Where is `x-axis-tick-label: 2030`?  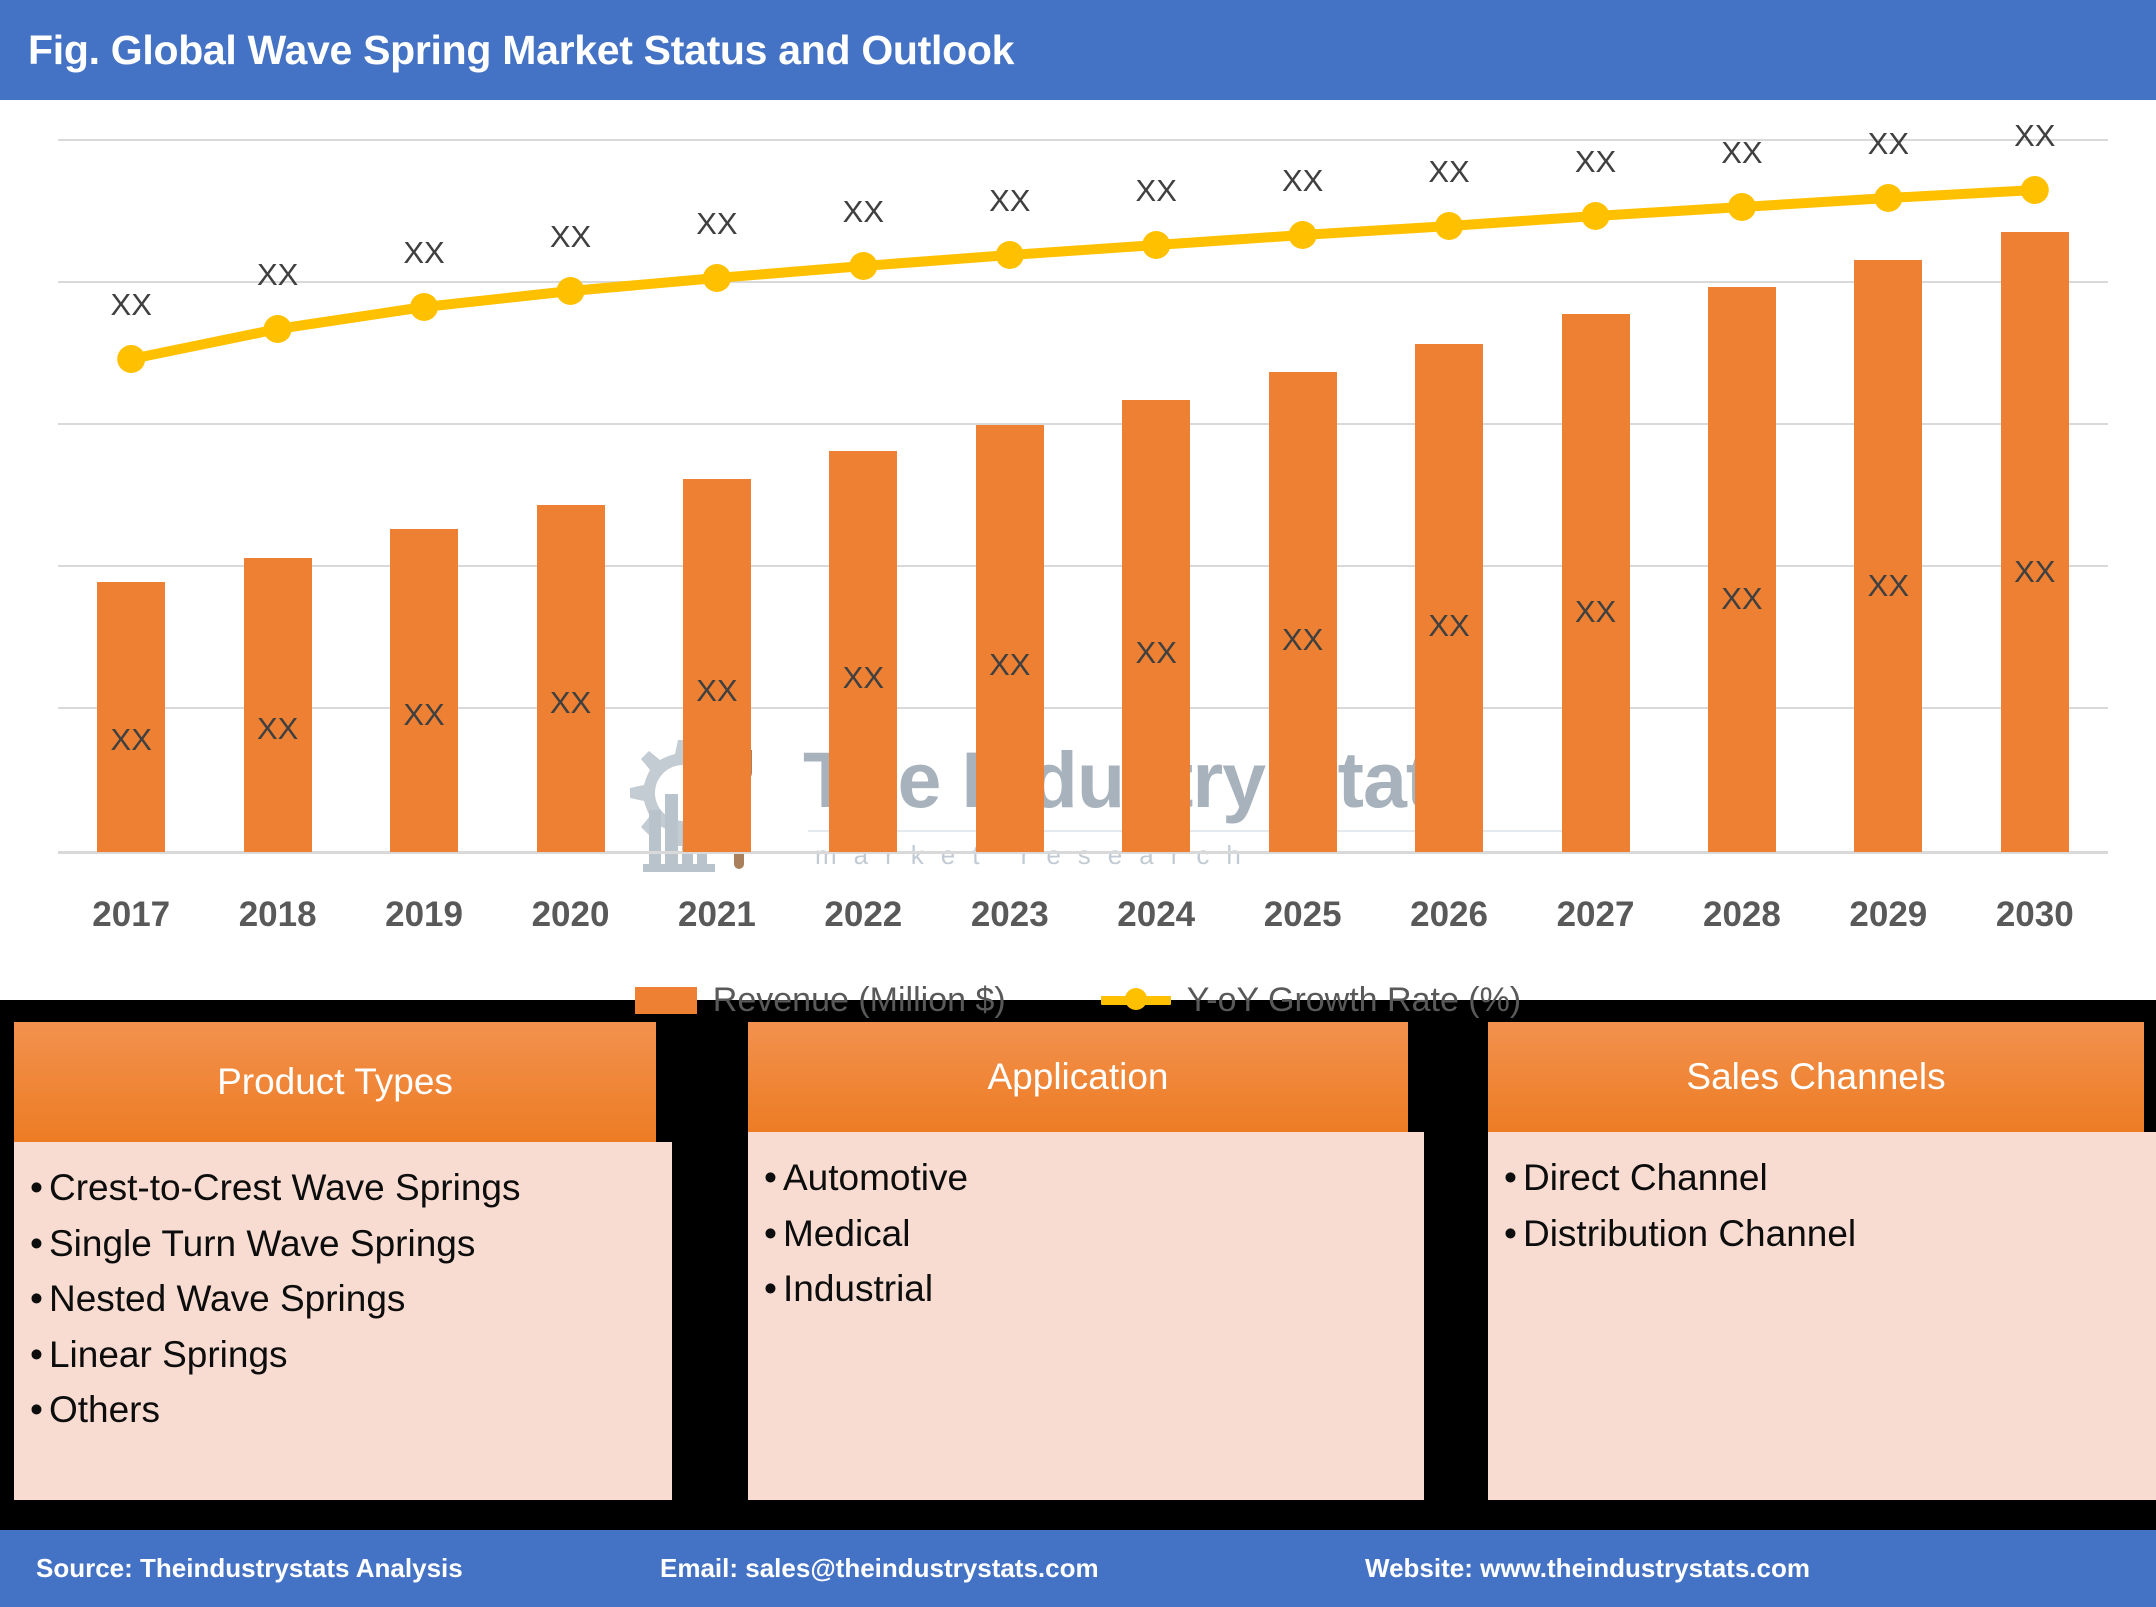 x-axis-tick-label: 2030 is located at coordinates (2034, 914).